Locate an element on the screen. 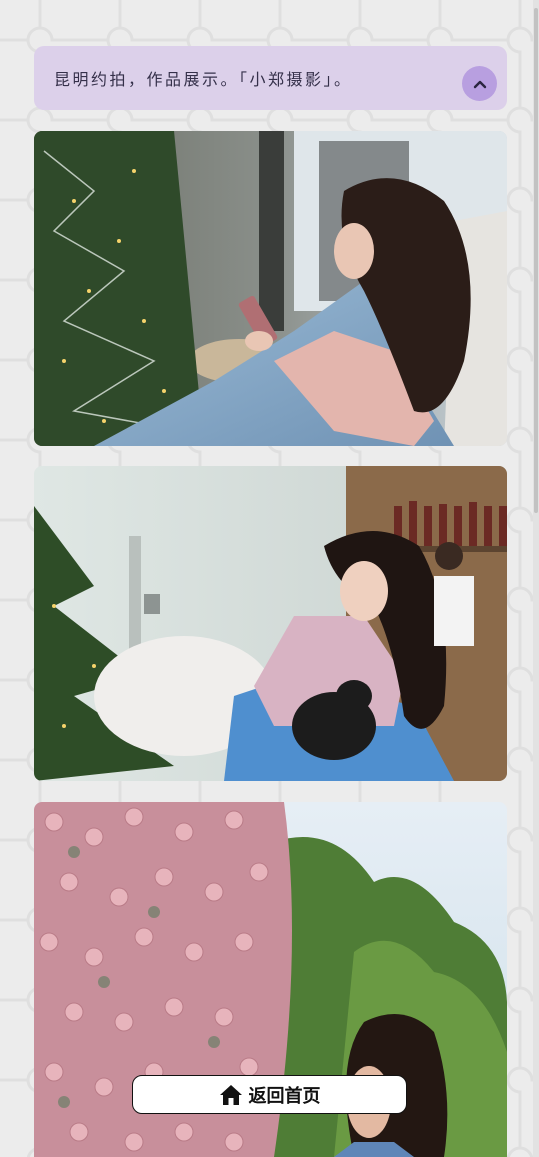 Image resolution: width=539 pixels, height=1157 pixels. header-banner: 昆明约拍，作品展示。「小郑摄影」。 is located at coordinates (270, 78).